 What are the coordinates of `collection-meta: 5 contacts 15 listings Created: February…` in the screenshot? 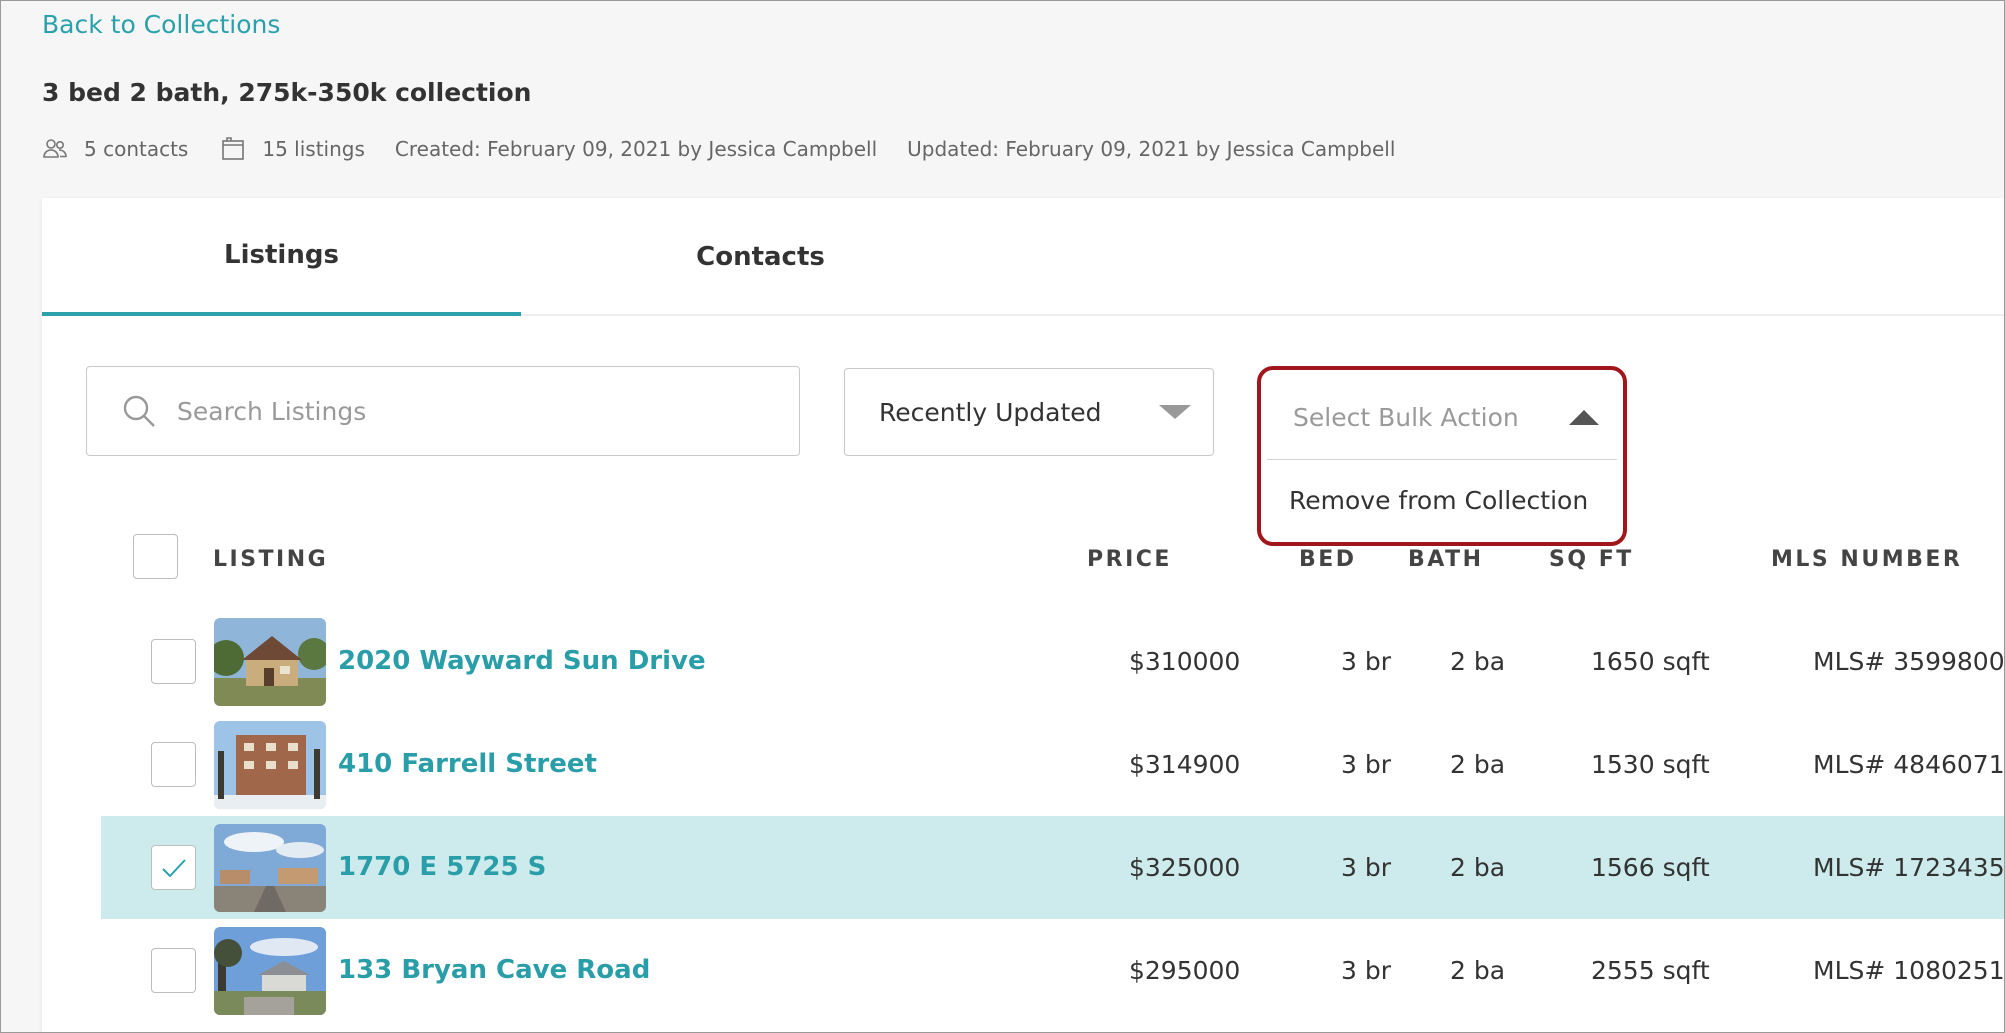 It's located at (734, 149).